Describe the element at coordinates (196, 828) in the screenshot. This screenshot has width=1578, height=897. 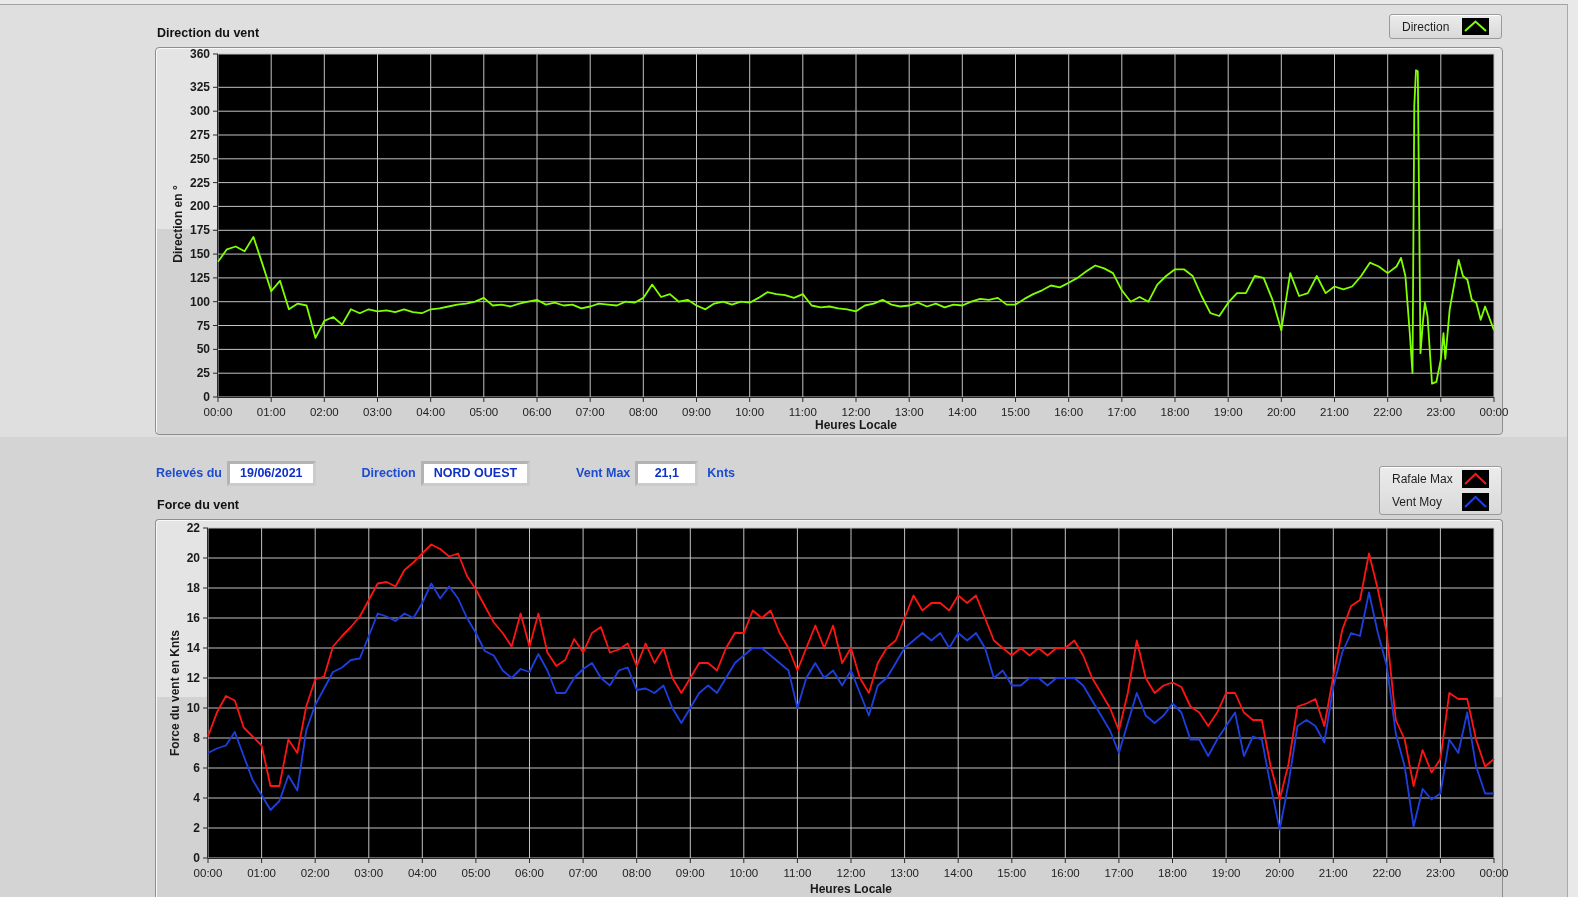
I see `y-tick-label: 2` at that location.